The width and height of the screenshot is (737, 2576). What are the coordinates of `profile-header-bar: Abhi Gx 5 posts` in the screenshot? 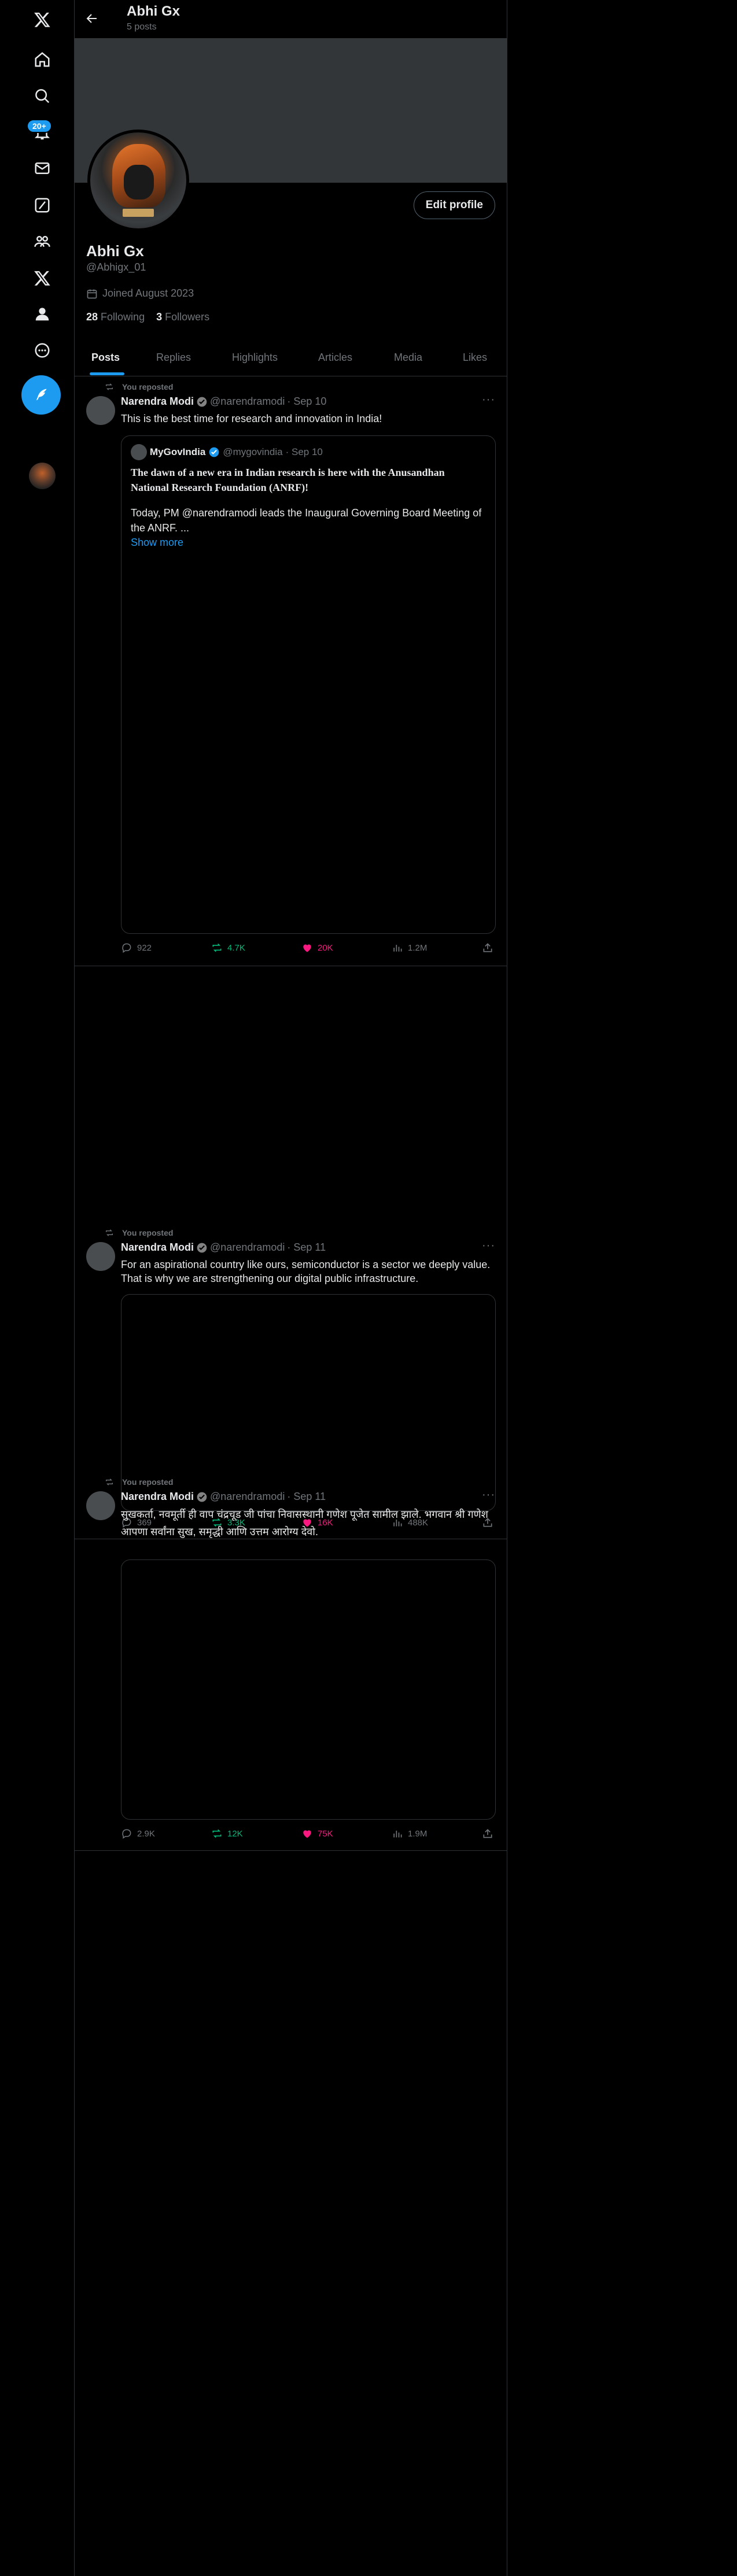 It's located at (291, 19).